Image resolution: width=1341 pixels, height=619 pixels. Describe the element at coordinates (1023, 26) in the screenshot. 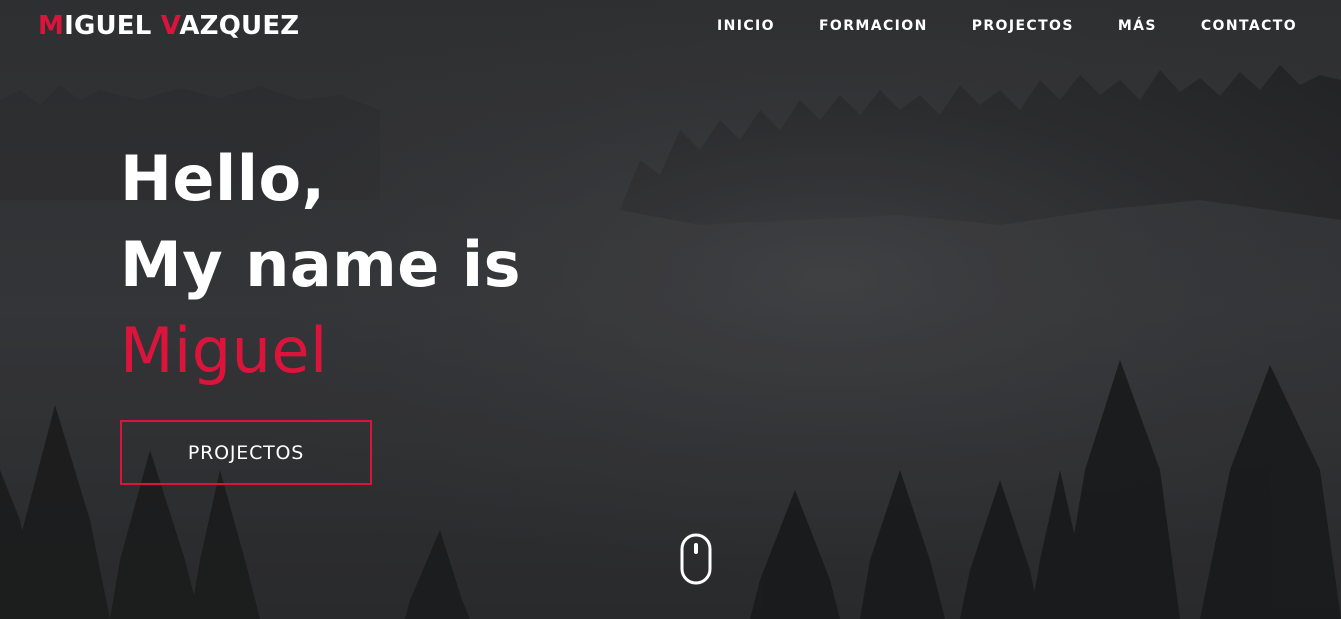

I see `nav-item-projectos: PROJECTOS` at that location.